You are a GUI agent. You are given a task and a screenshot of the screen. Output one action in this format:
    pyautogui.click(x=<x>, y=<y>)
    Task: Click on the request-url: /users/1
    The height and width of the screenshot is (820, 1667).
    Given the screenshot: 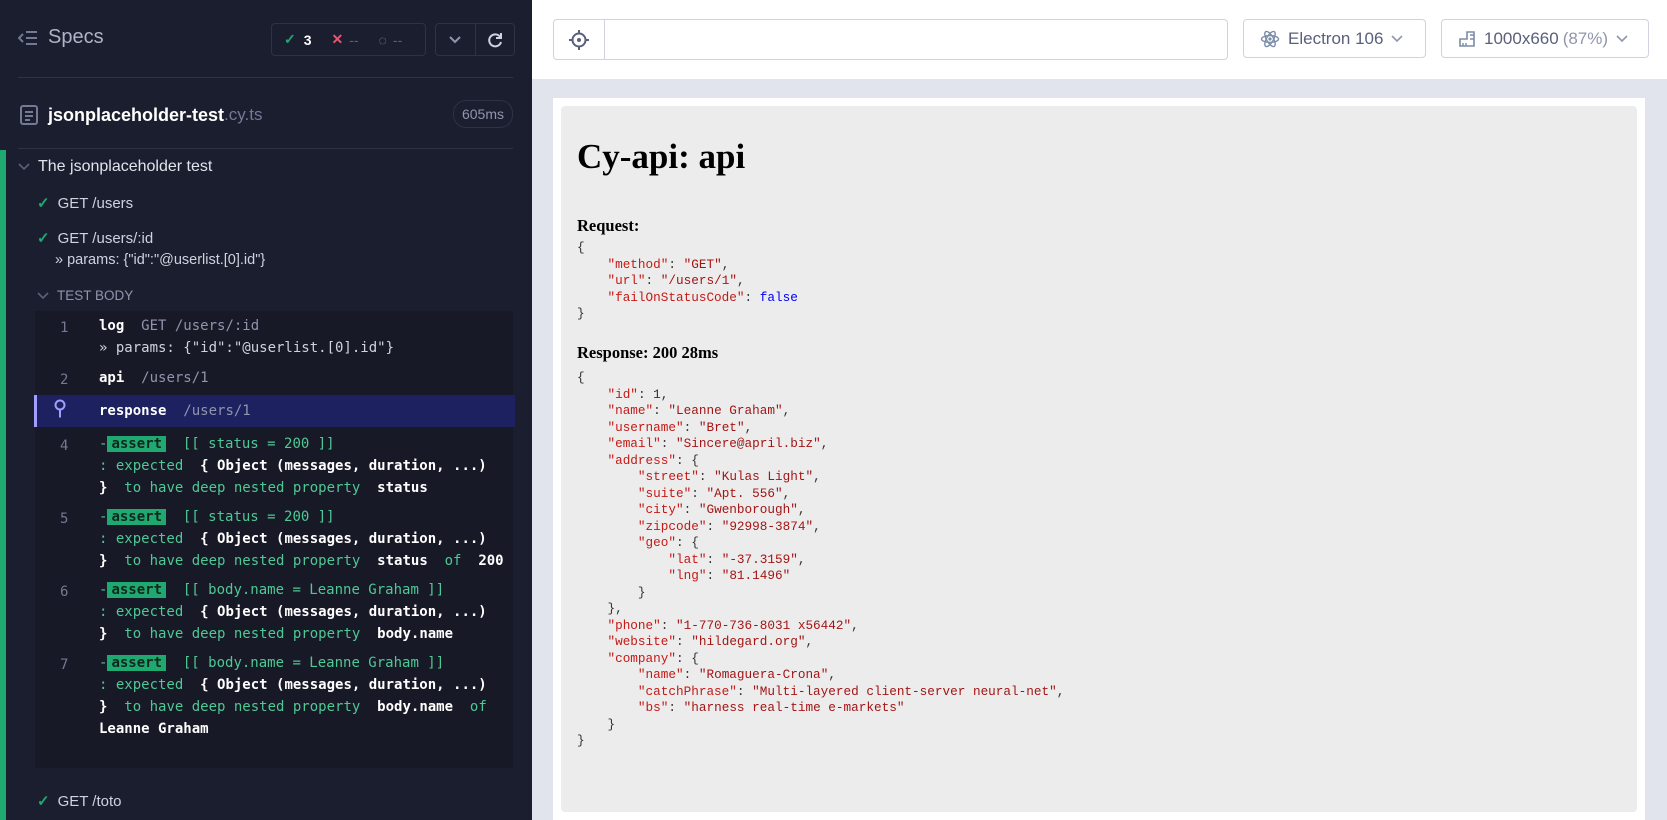 What is the action you would take?
    pyautogui.click(x=699, y=280)
    